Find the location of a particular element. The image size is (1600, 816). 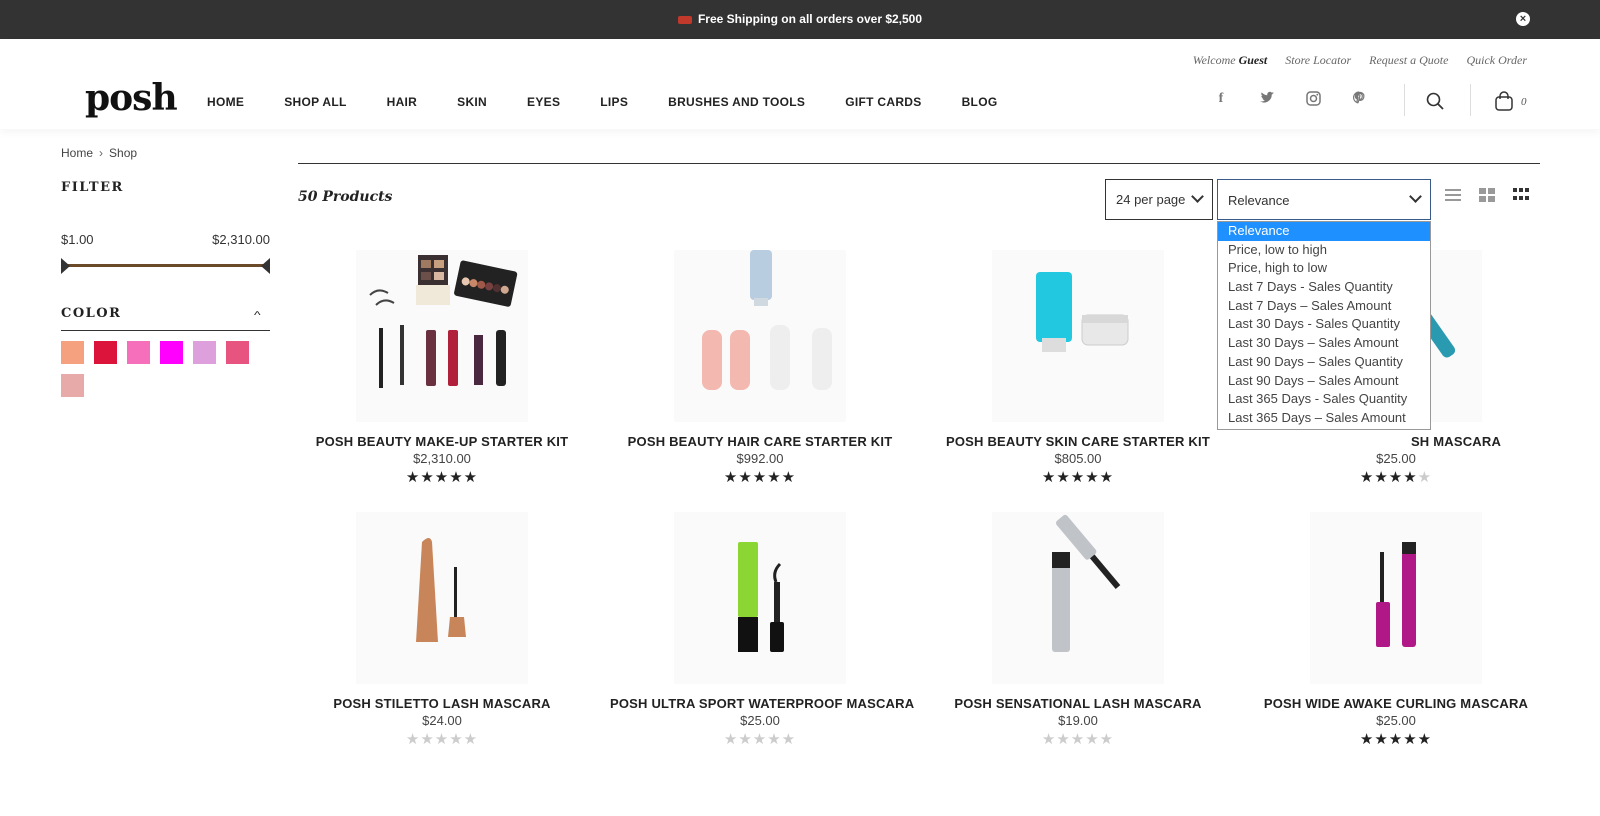

price-range-track is located at coordinates (165, 265).